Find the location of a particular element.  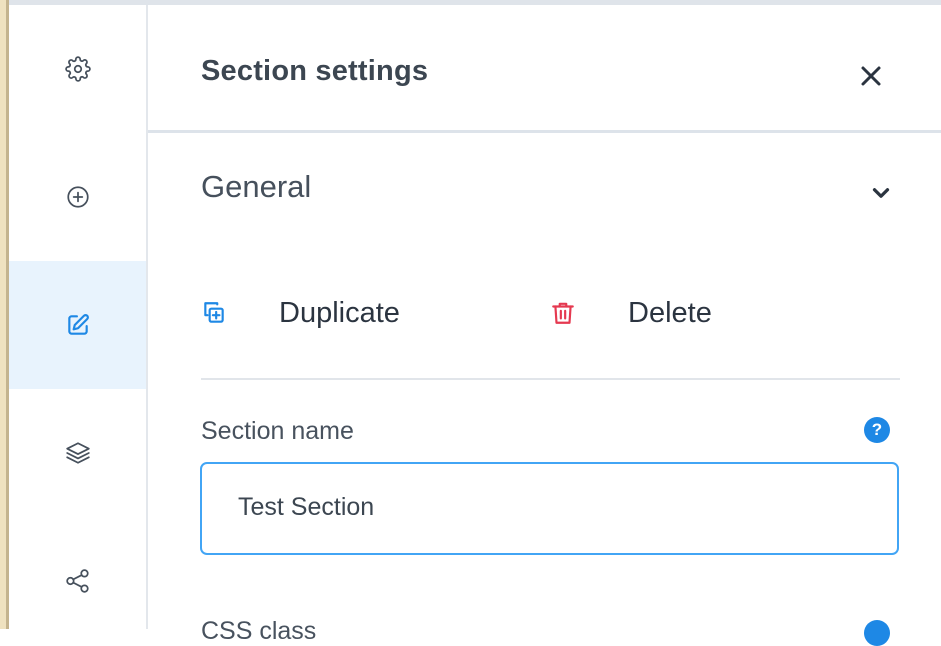

sidebar-item-add is located at coordinates (77, 197).